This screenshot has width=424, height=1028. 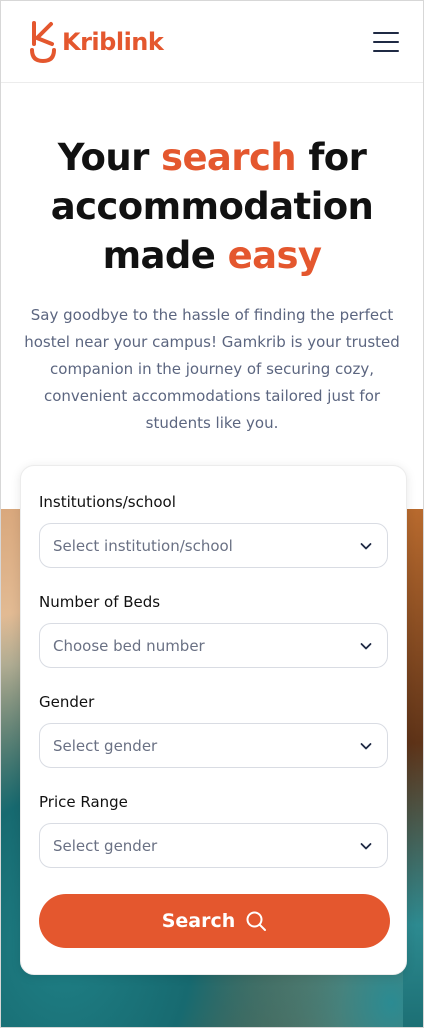 I want to click on brand-logo: Kriblink, so click(x=96, y=42).